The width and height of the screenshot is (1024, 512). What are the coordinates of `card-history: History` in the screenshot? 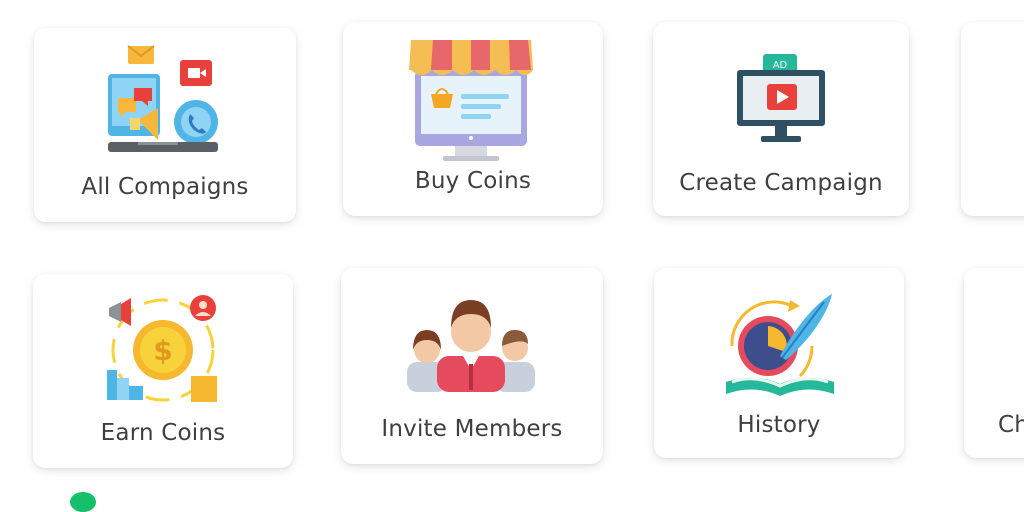 It's located at (779, 363).